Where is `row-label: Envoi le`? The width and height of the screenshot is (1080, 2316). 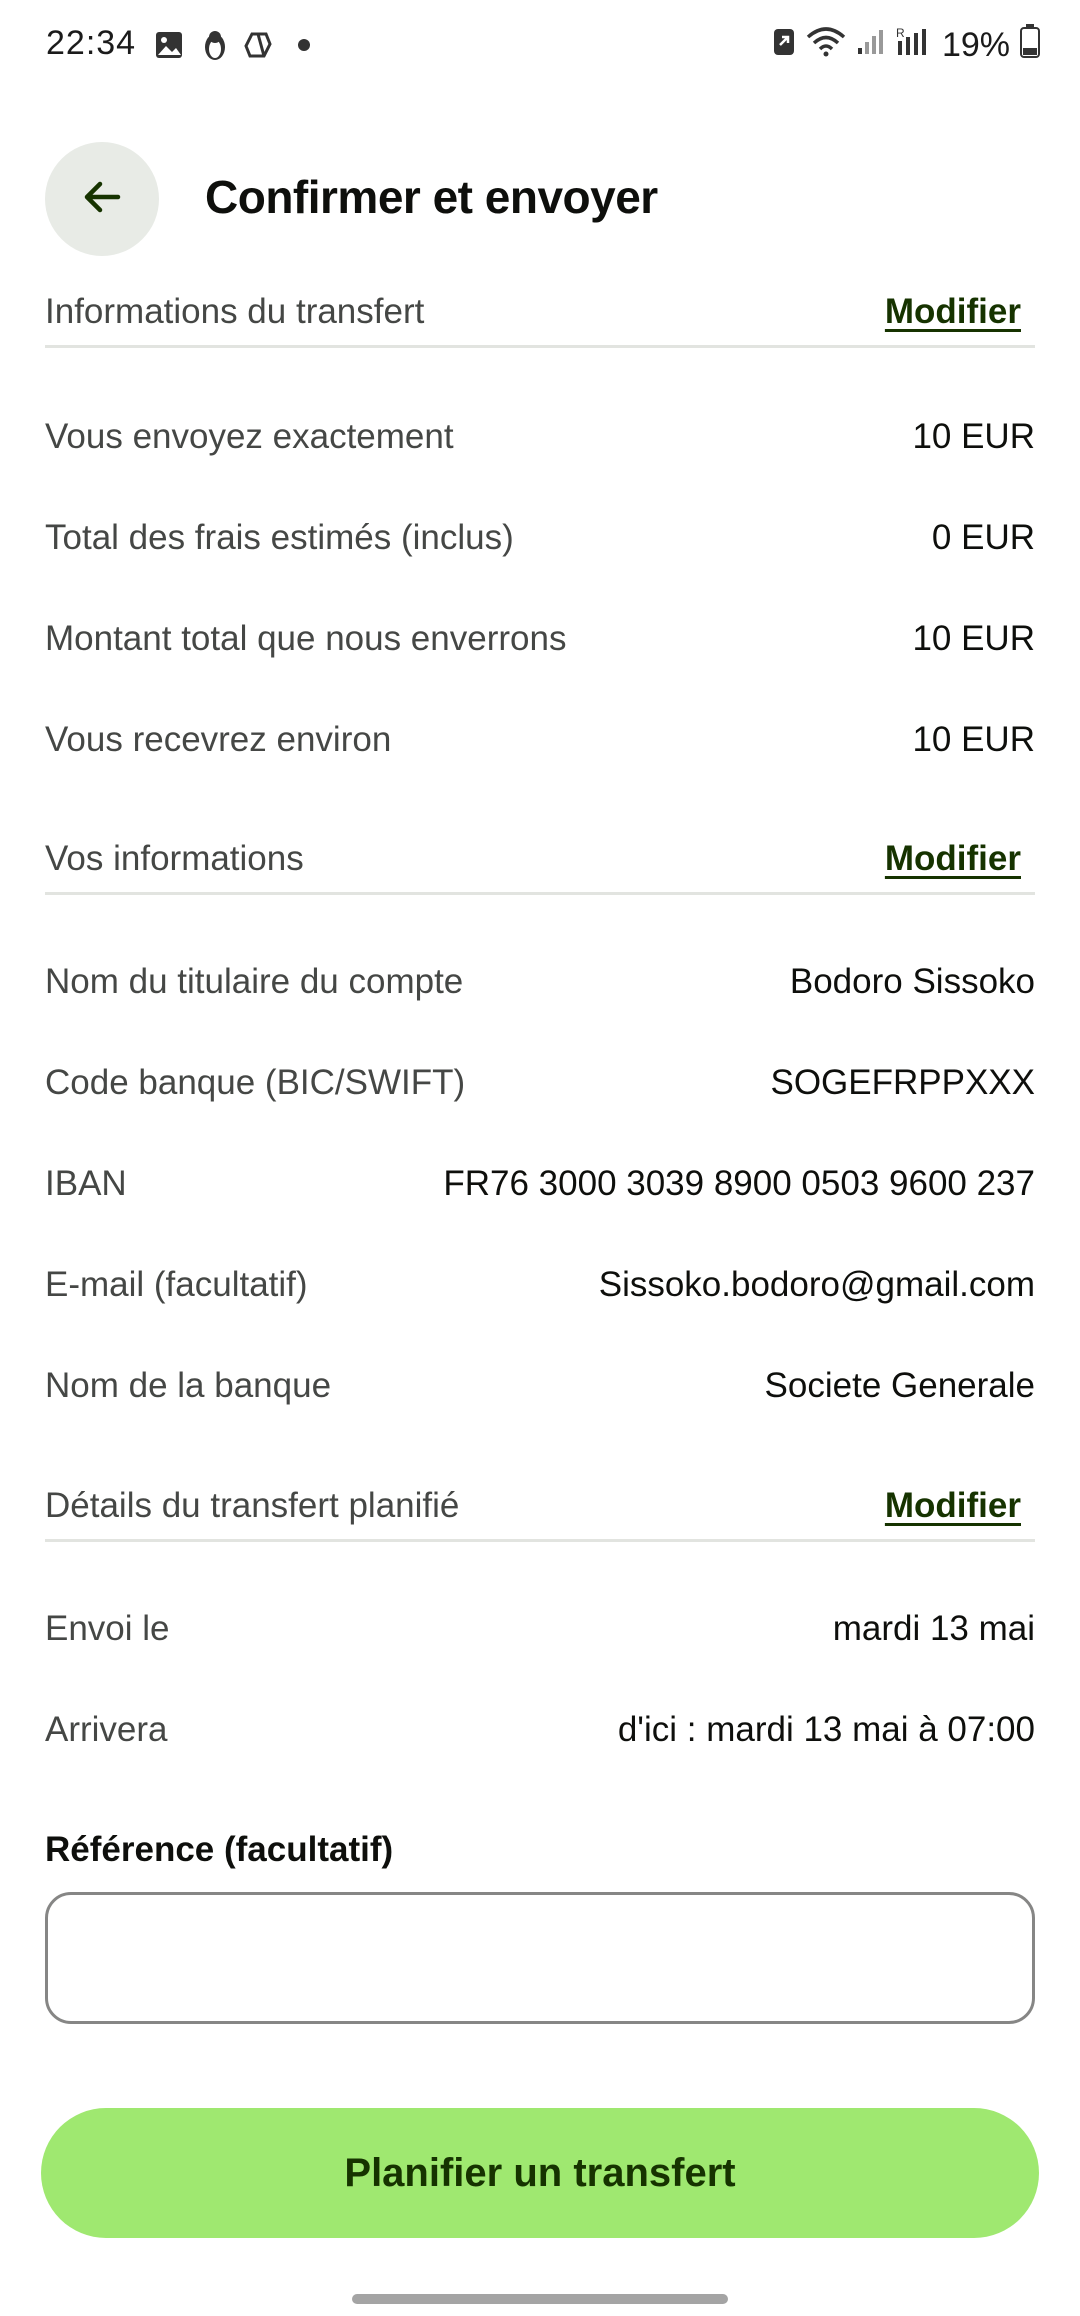 row-label: Envoi le is located at coordinates (107, 1628).